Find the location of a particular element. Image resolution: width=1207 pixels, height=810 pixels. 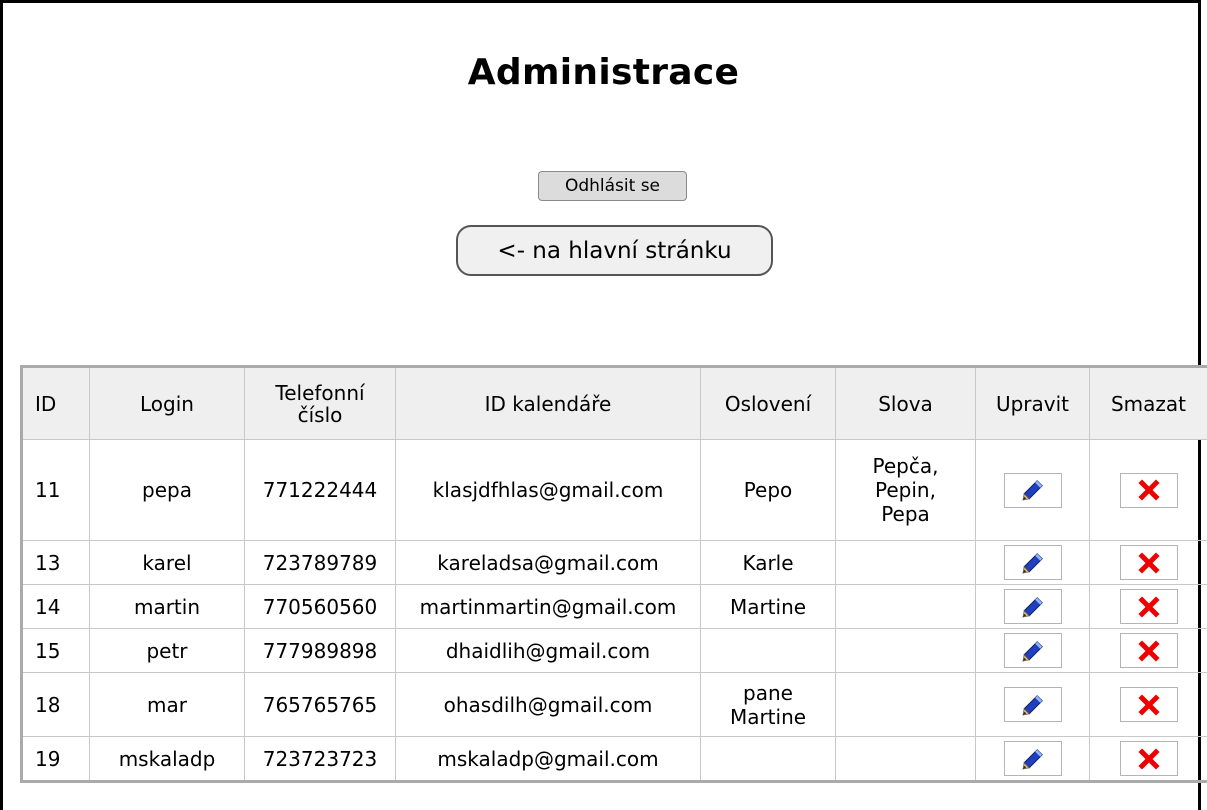

header-phone: Telefonníčíslo is located at coordinates (320, 403).